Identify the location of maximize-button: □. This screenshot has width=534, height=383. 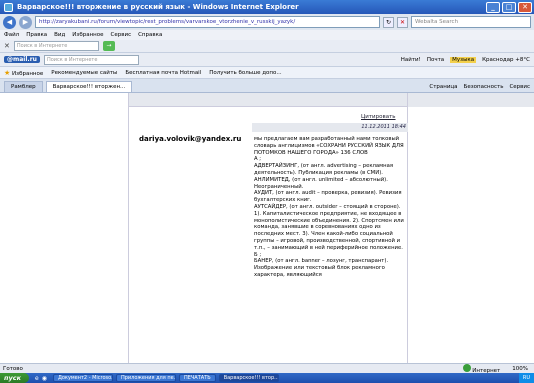
(509, 7).